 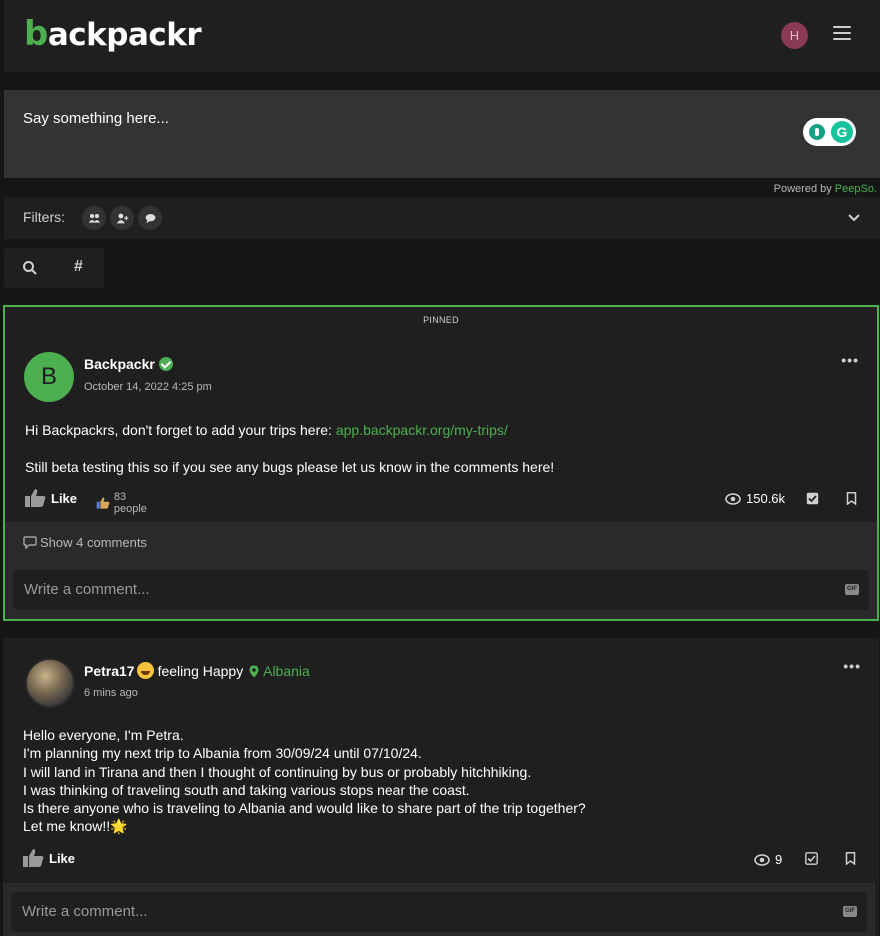 What do you see at coordinates (794, 35) in the screenshot?
I see `user-avatar: H` at bounding box center [794, 35].